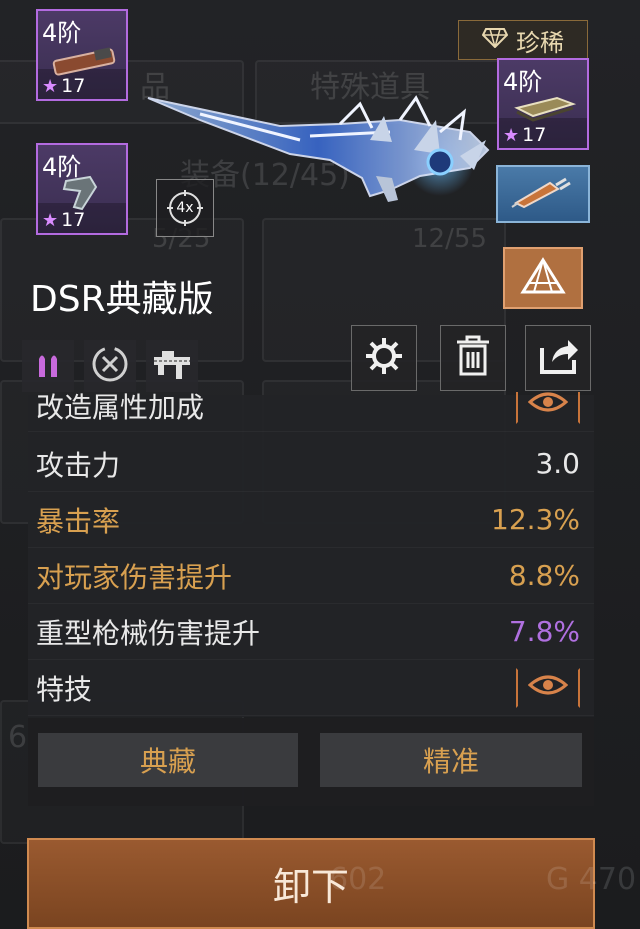 This screenshot has height=929, width=640. I want to click on skill-tag: 典藏, so click(168, 760).